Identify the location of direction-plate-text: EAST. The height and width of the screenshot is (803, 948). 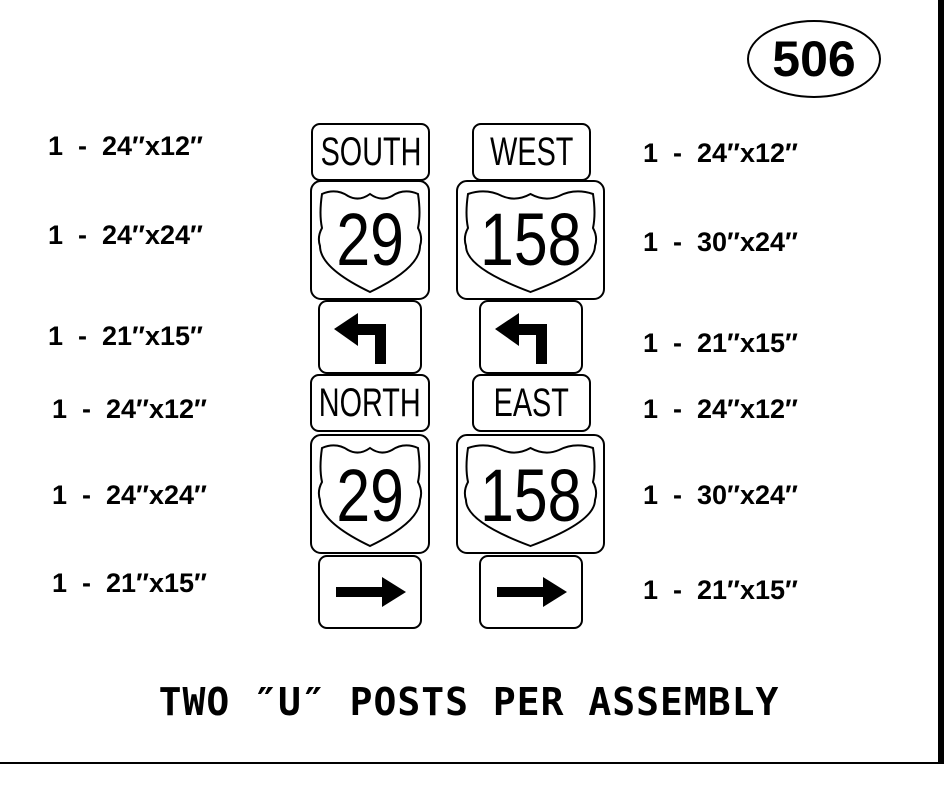
(531, 403).